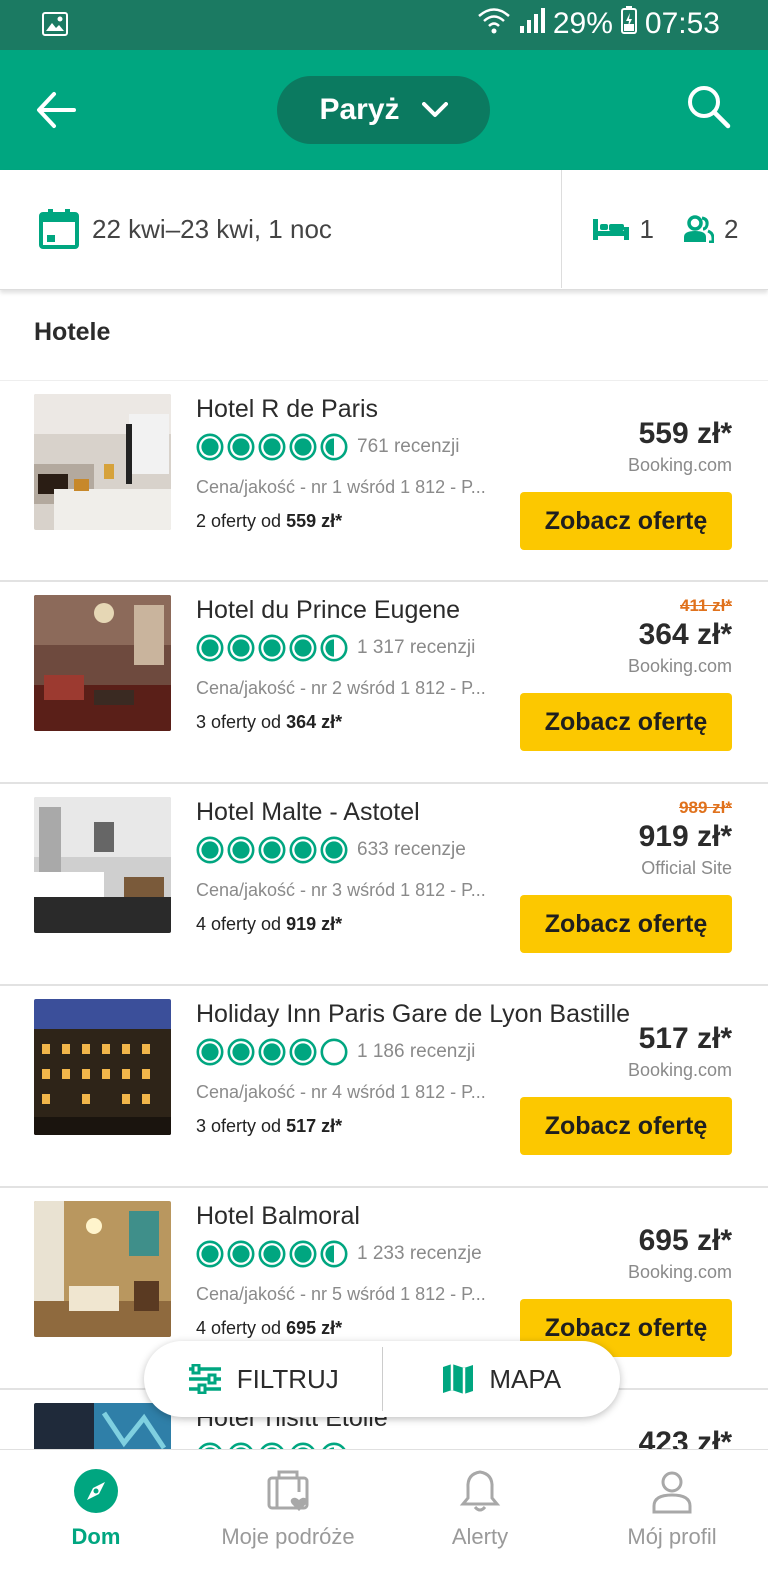  I want to click on nav-label: Alerty, so click(480, 1536).